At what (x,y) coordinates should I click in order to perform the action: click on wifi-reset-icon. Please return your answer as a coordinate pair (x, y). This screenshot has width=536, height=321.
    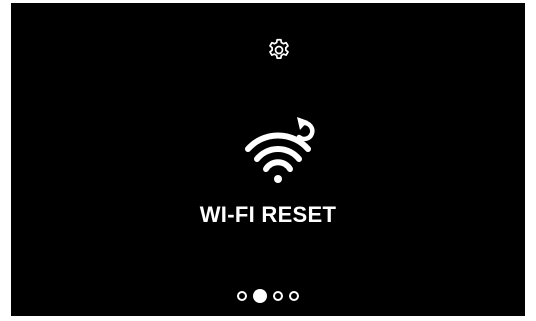
    Looking at the image, I should click on (280, 150).